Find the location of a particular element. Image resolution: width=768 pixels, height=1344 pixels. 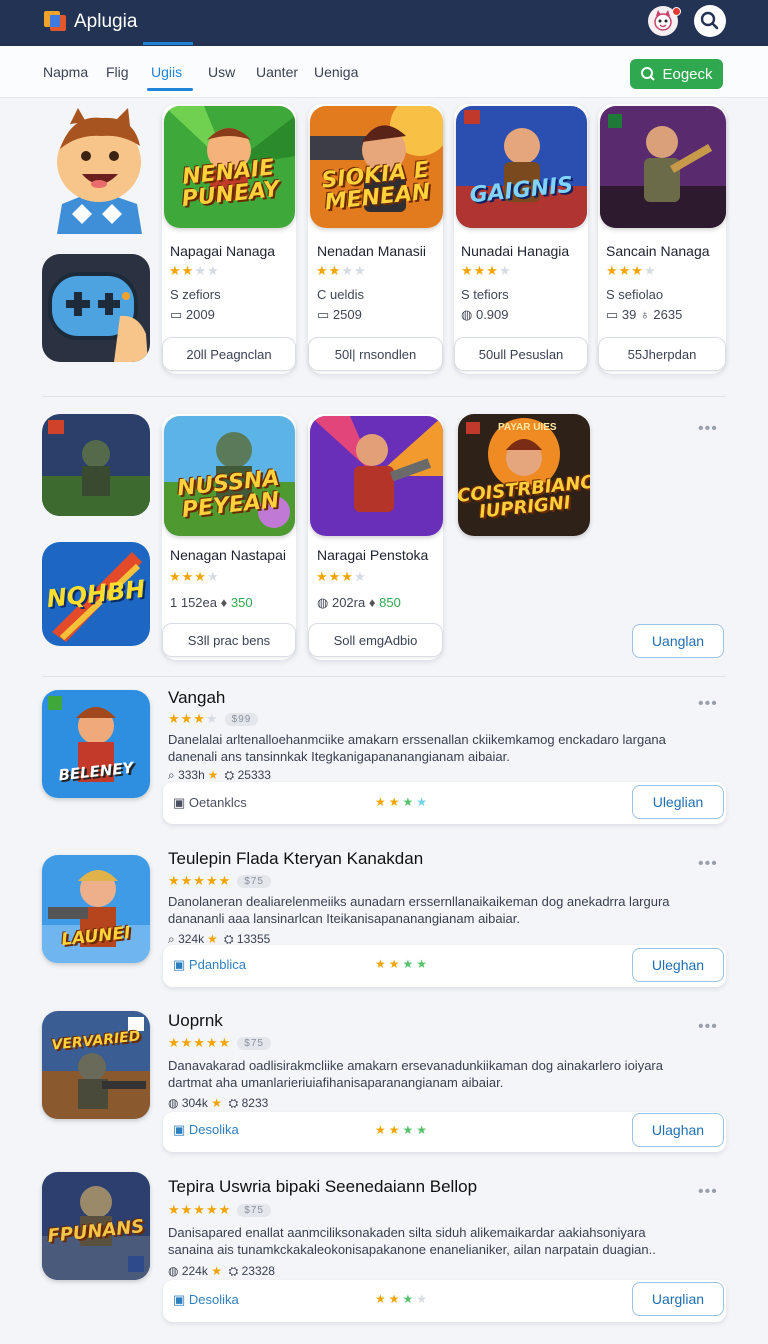

app-tile-5: NUSSNA PEYEAN is located at coordinates (229, 476).